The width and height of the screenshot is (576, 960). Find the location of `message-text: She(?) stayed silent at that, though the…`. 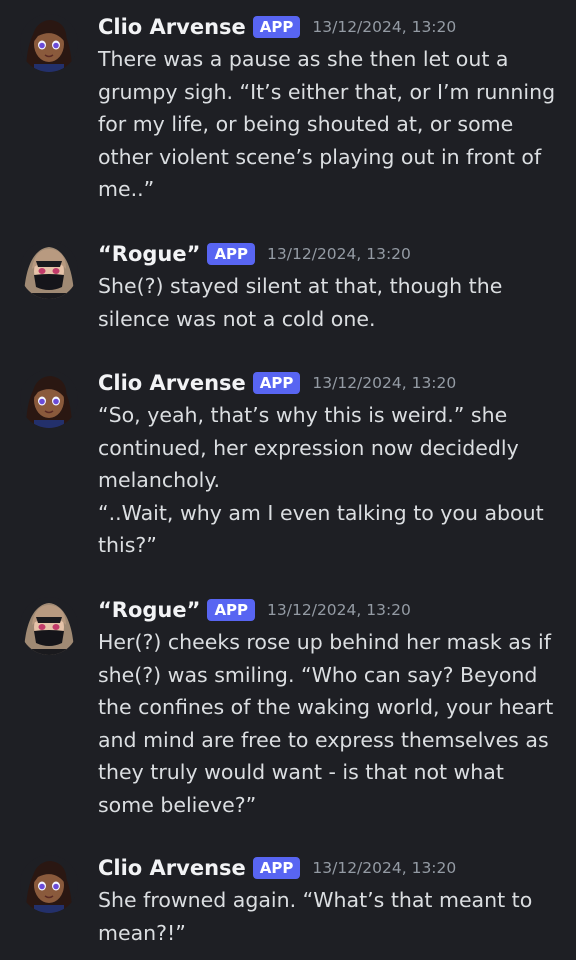

message-text: She(?) stayed silent at that, though the… is located at coordinates (300, 302).